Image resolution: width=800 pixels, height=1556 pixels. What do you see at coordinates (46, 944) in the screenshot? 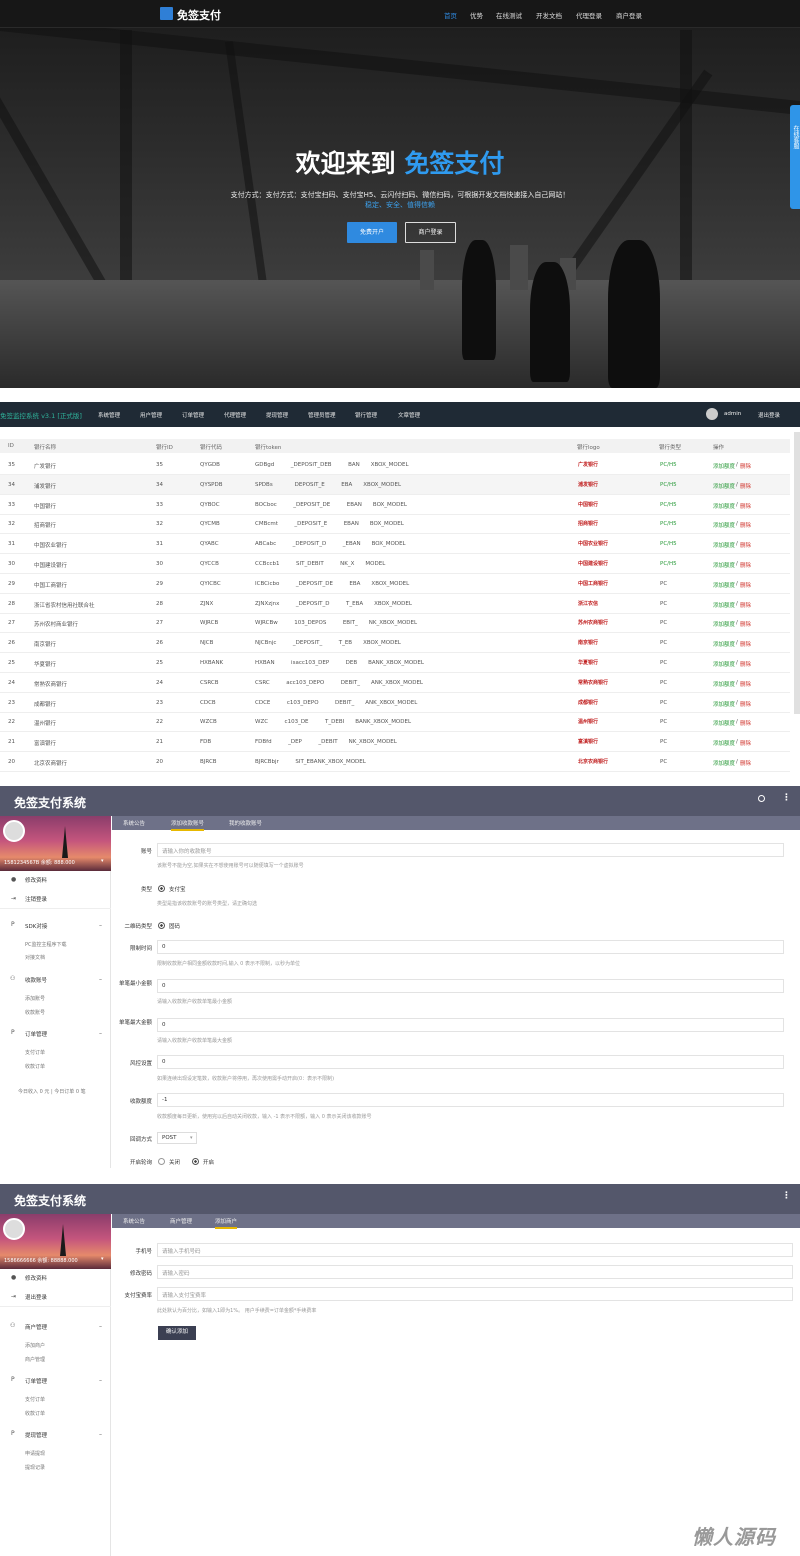
I see `sidebar-subitem-pc-download: PC监控主程序下载` at bounding box center [46, 944].